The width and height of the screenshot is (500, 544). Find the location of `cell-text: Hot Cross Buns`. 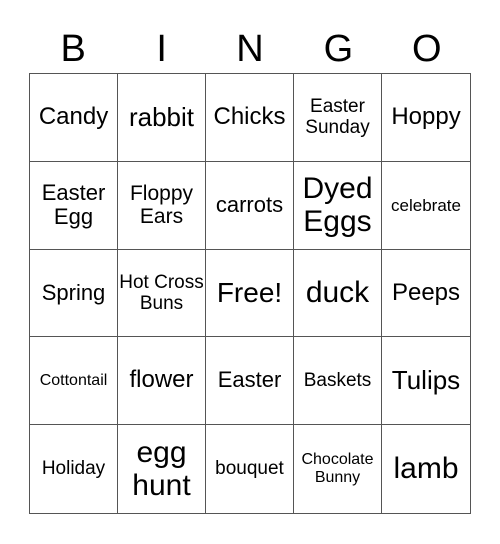

cell-text: Hot Cross Buns is located at coordinates (161, 292).